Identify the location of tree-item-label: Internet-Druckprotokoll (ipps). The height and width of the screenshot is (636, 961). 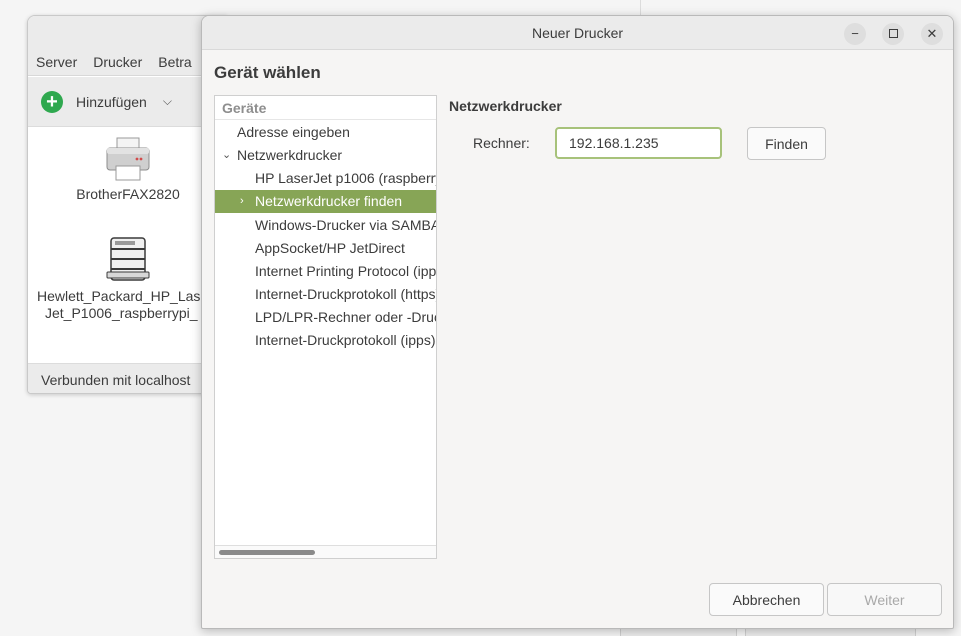
(345, 340).